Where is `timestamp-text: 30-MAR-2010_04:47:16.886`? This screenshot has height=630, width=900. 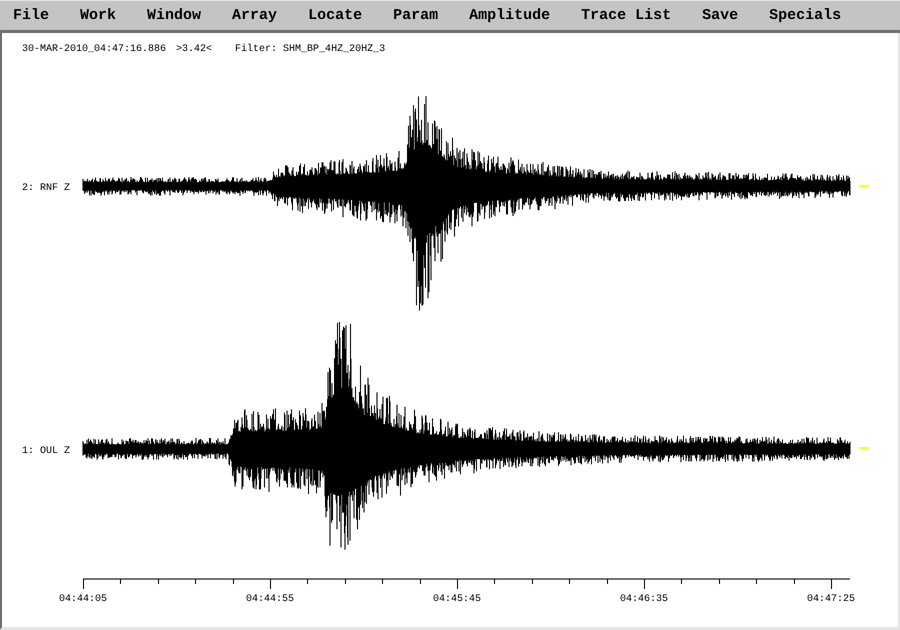
timestamp-text: 30-MAR-2010_04:47:16.886 is located at coordinates (94, 50).